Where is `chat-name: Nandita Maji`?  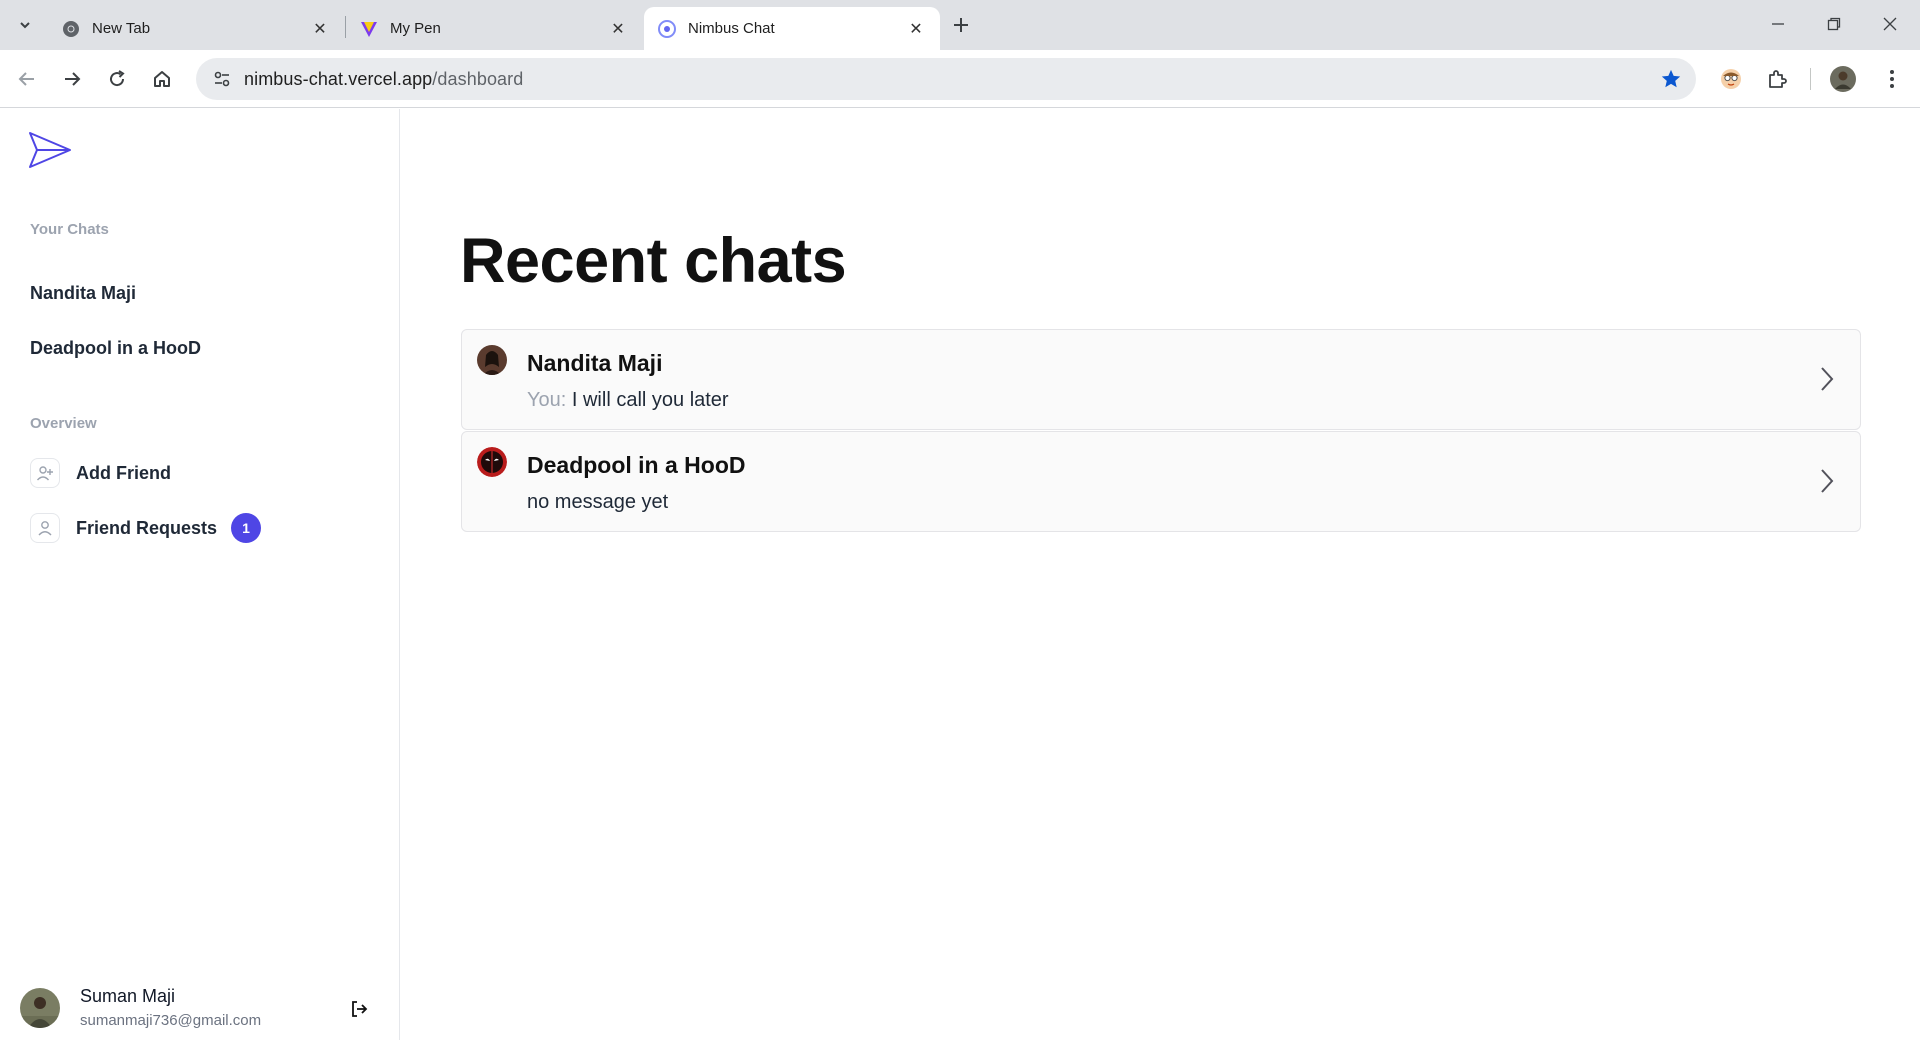 chat-name: Nandita Maji is located at coordinates (595, 363).